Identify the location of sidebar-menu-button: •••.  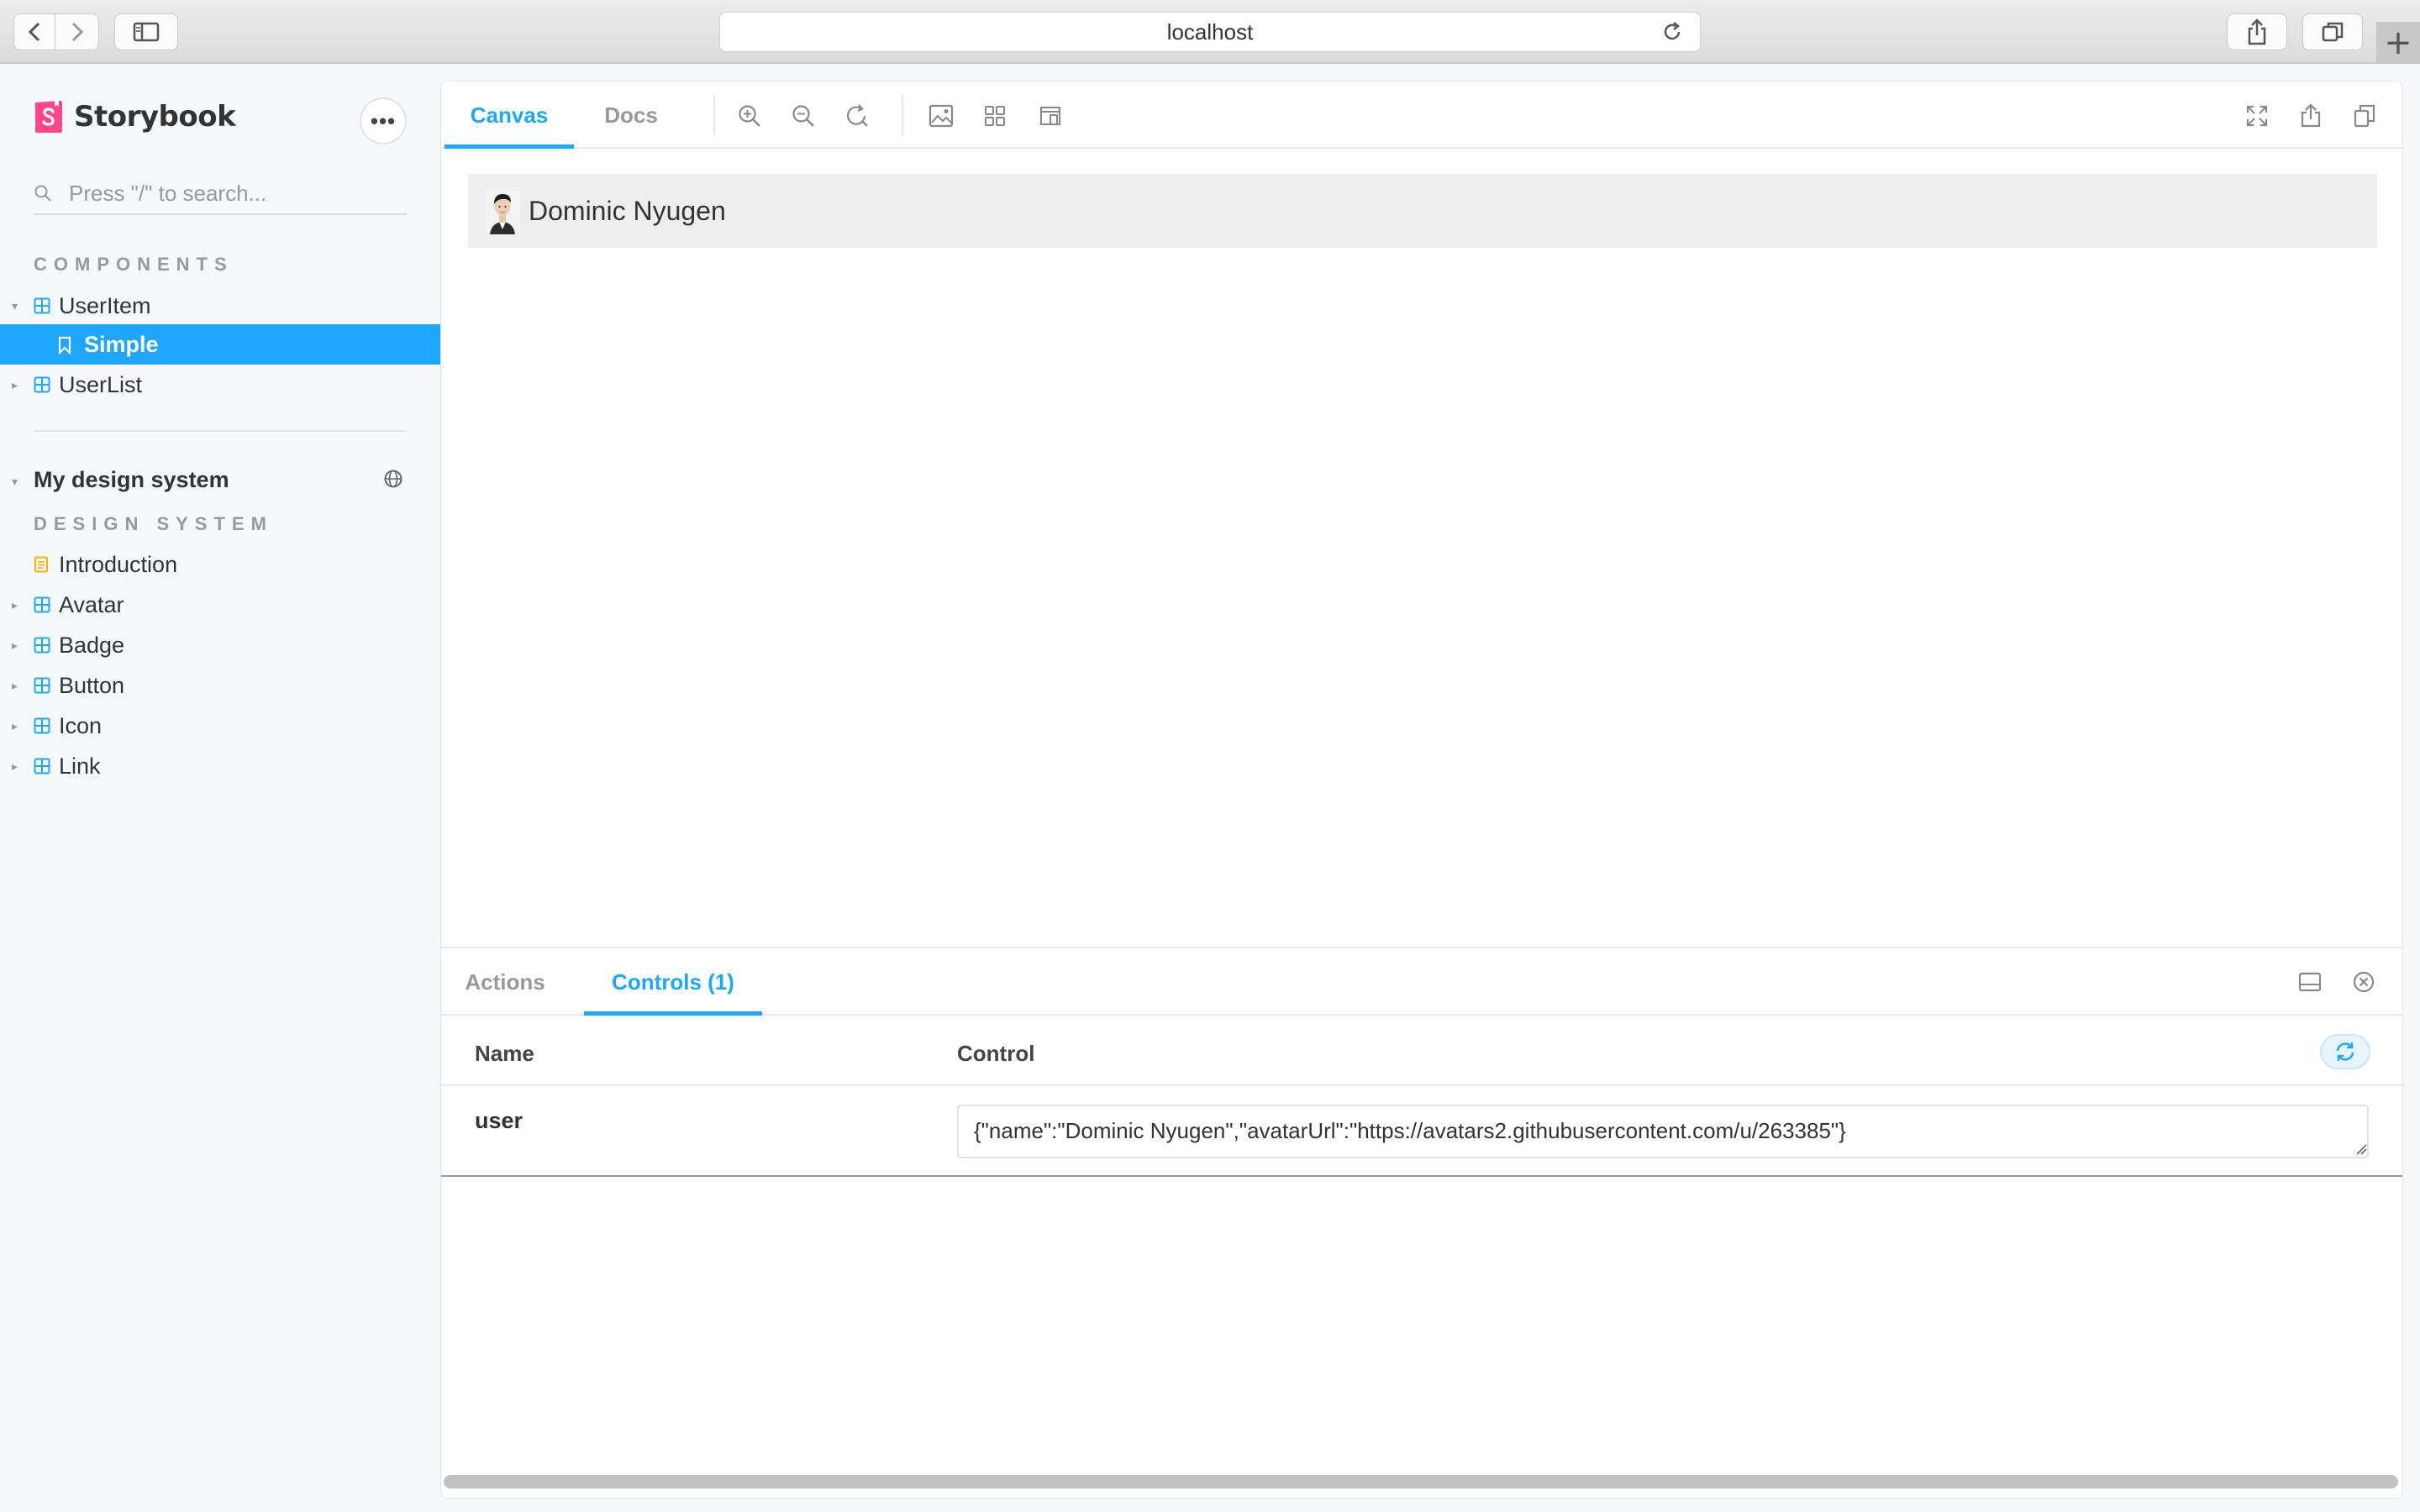
(383, 120).